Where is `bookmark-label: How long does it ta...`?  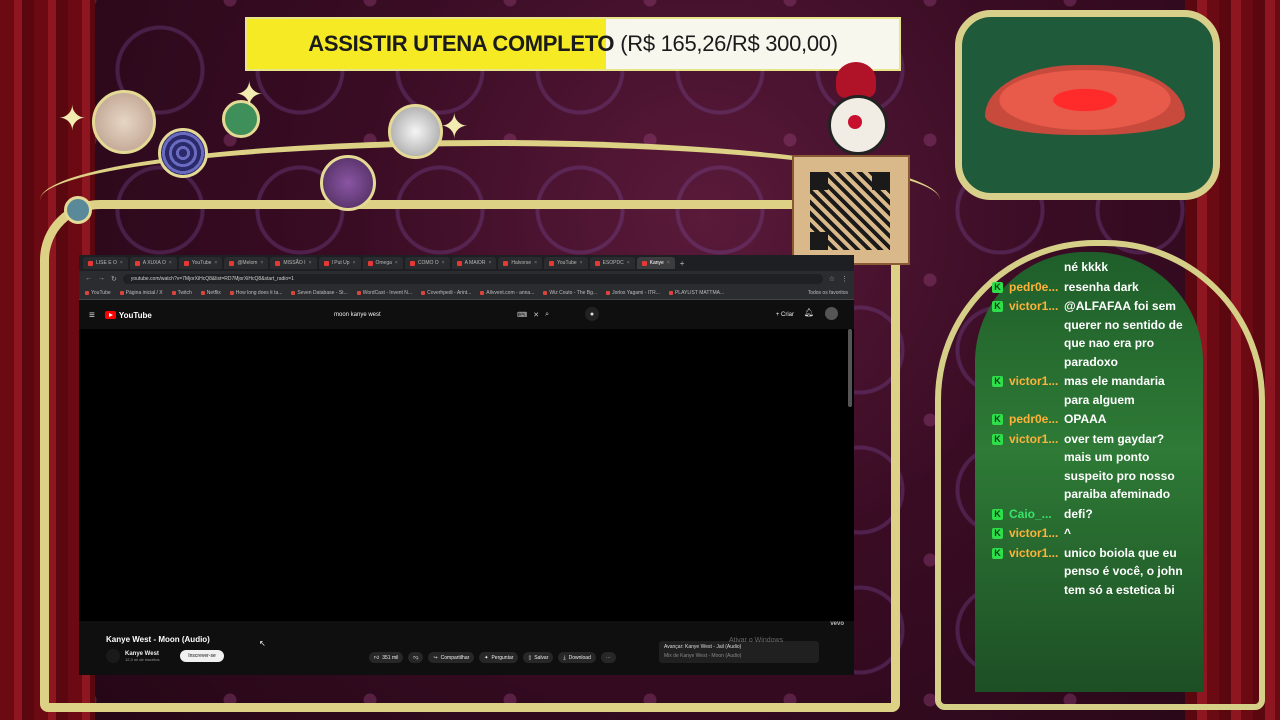 bookmark-label: How long does it ta... is located at coordinates (259, 292).